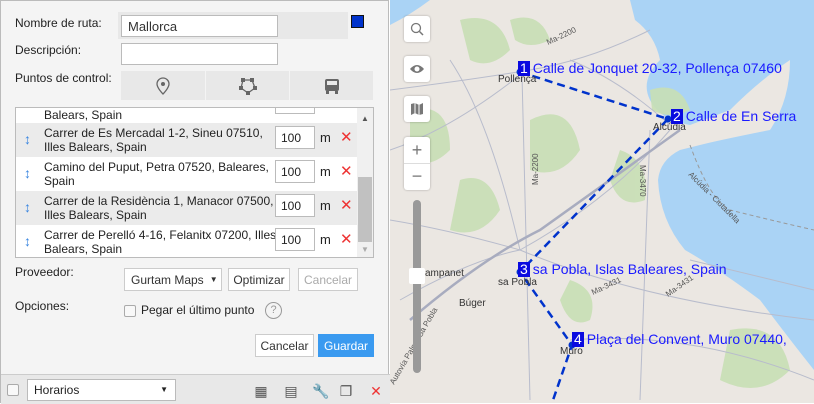  I want to click on radius-input, so click(295, 111).